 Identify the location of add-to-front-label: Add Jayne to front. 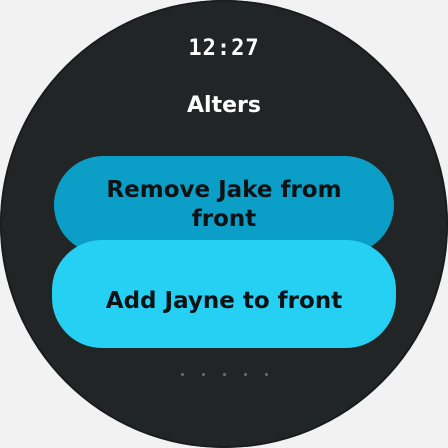
(224, 300).